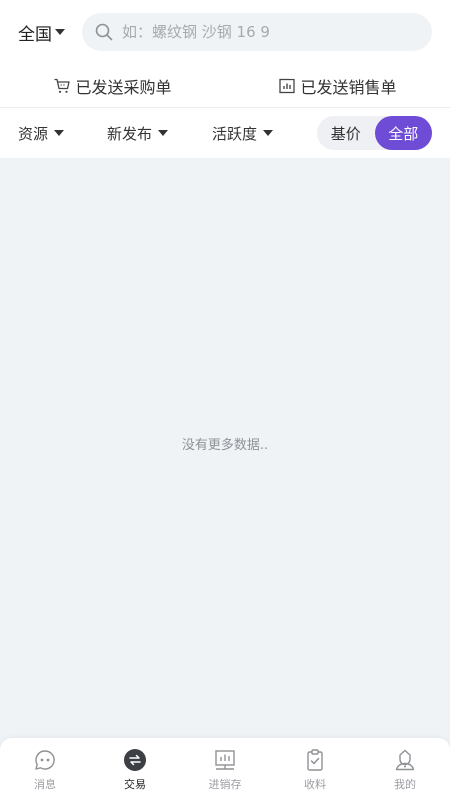  Describe the element at coordinates (62, 85) in the screenshot. I see `cart-icon` at that location.